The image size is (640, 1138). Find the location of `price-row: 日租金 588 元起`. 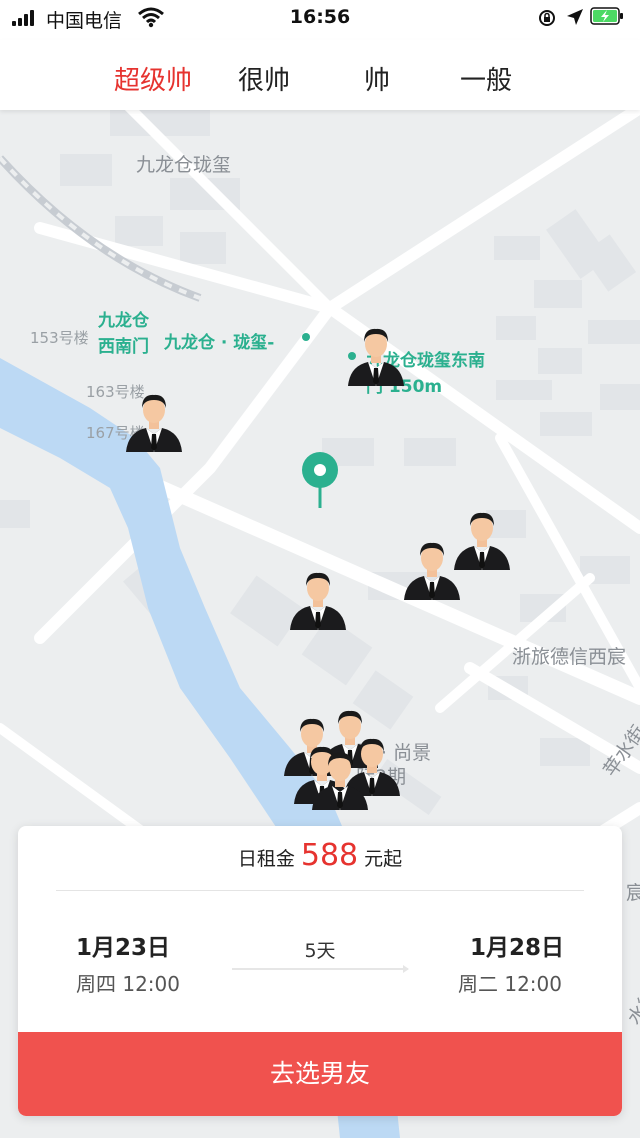

price-row: 日租金 588 元起 is located at coordinates (320, 855).